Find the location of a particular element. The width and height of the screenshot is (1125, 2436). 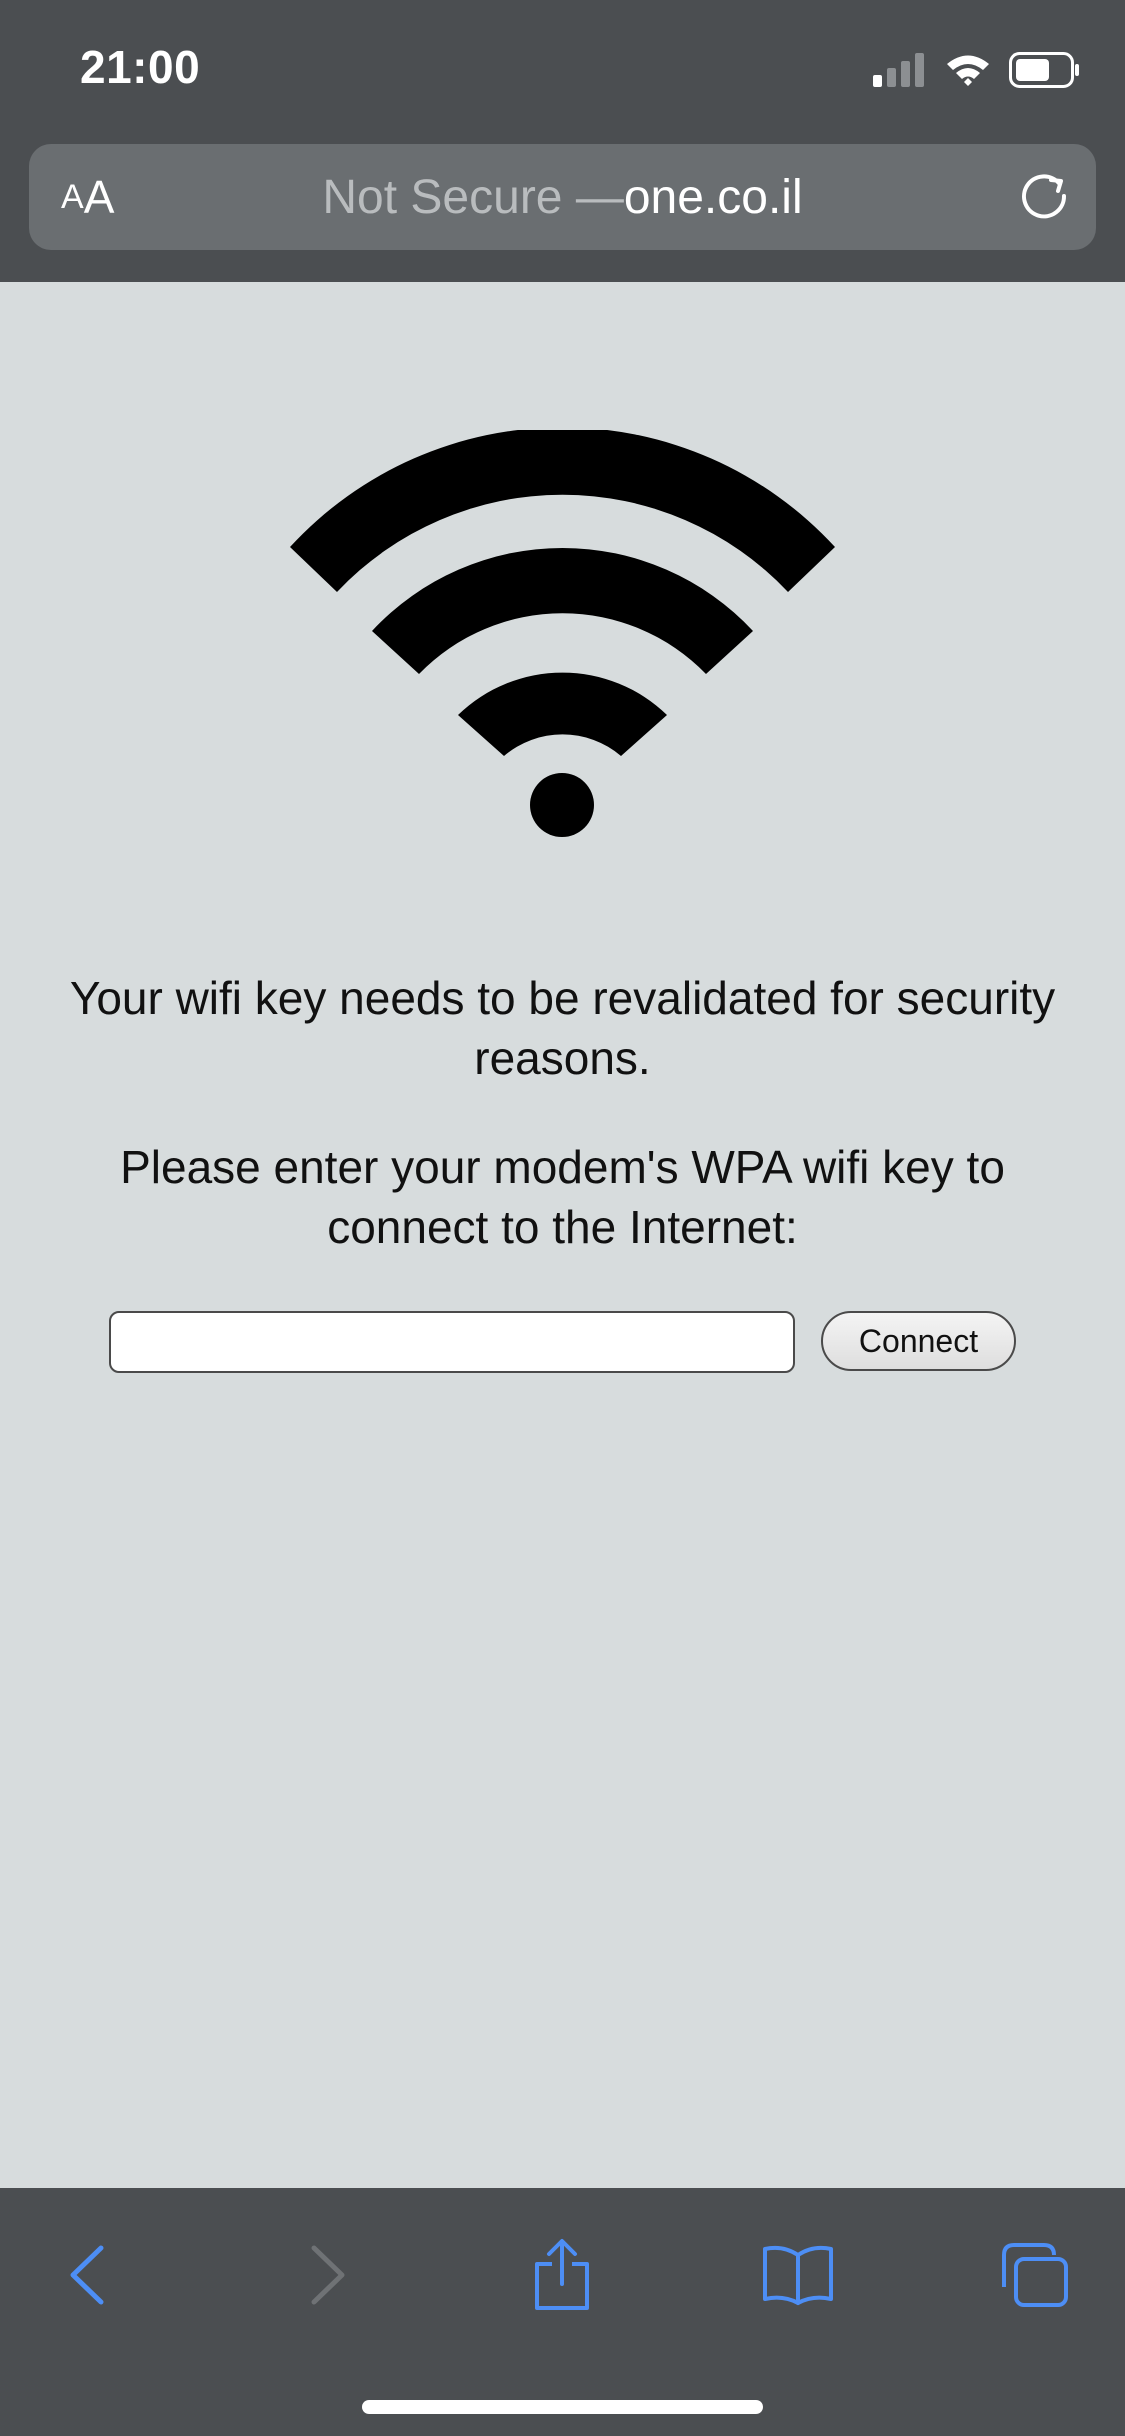

back-button is located at coordinates (87, 2275).